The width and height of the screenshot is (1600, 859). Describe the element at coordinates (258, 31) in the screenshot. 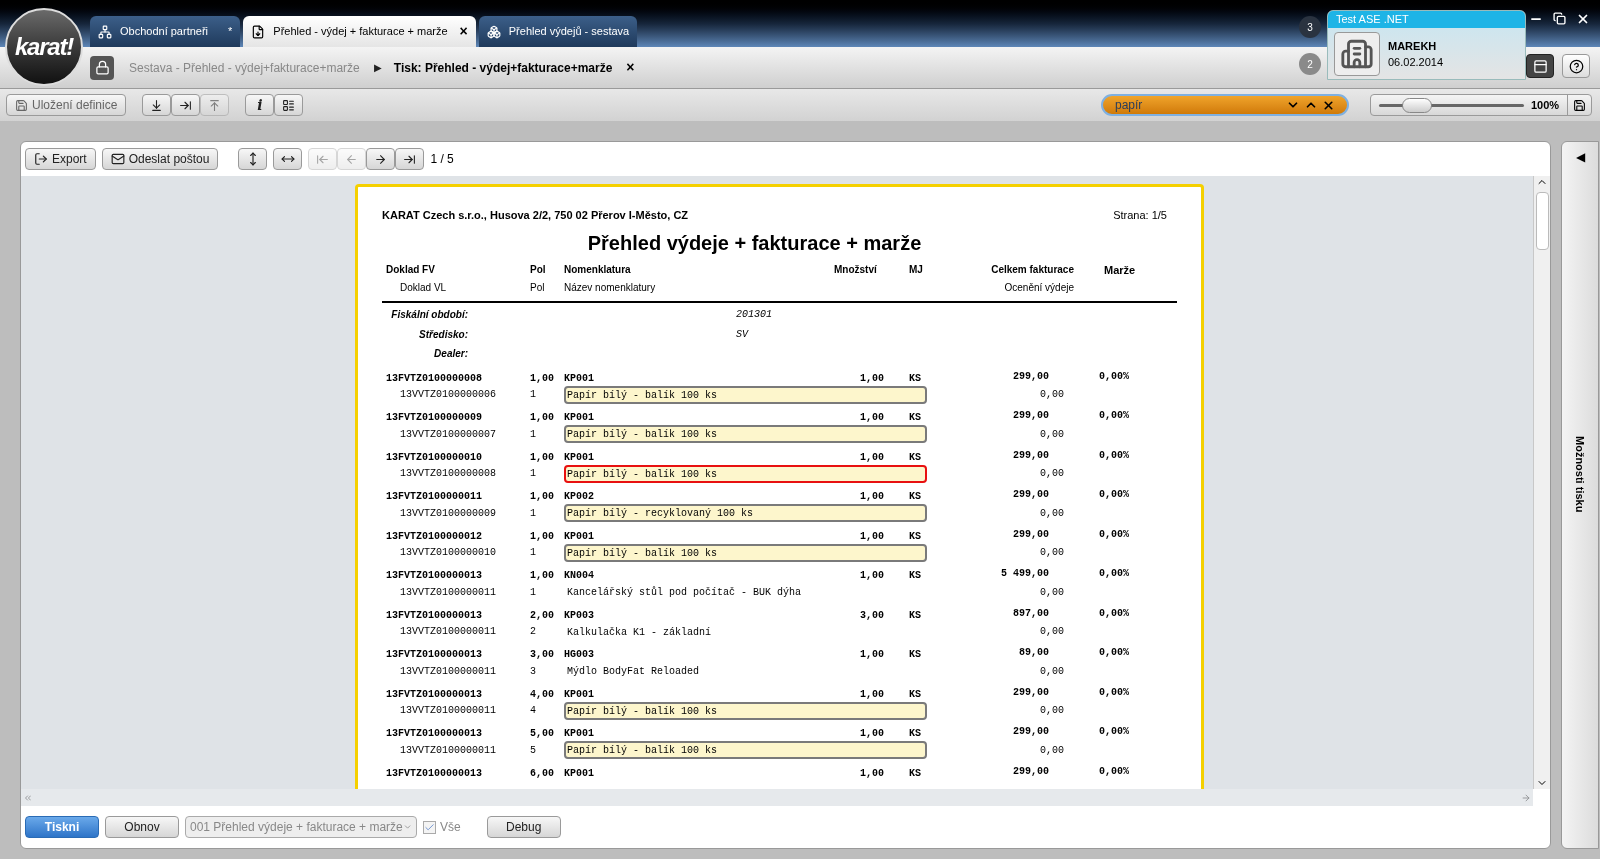

I see `document-icon` at that location.